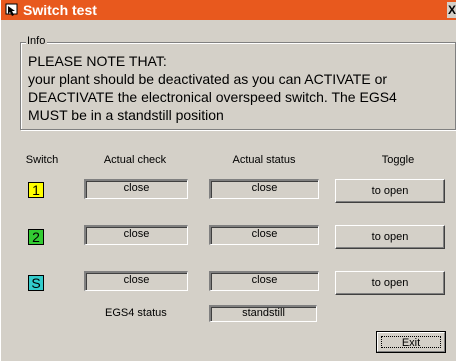 The height and width of the screenshot is (361, 456). What do you see at coordinates (398, 160) in the screenshot?
I see `header-toggle: Toggle` at bounding box center [398, 160].